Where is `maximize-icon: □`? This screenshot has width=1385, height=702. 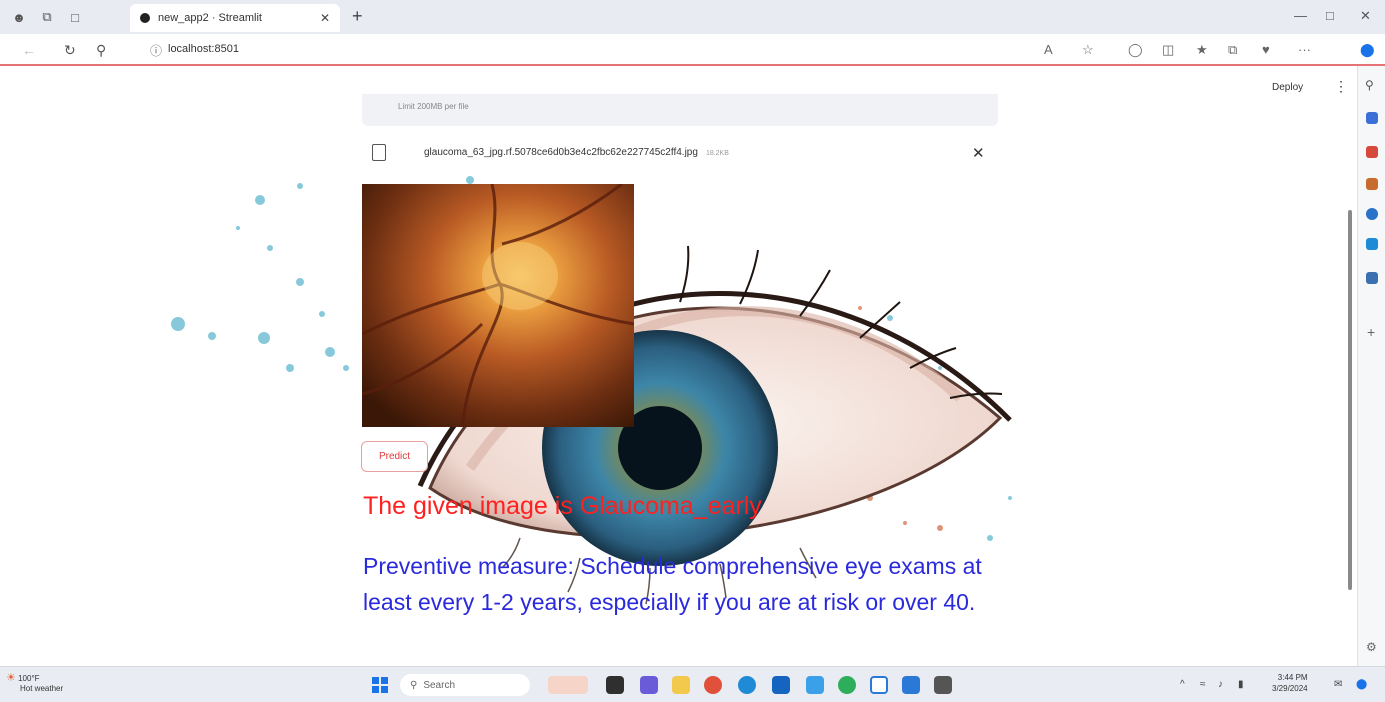
maximize-icon: □ is located at coordinates (1330, 15).